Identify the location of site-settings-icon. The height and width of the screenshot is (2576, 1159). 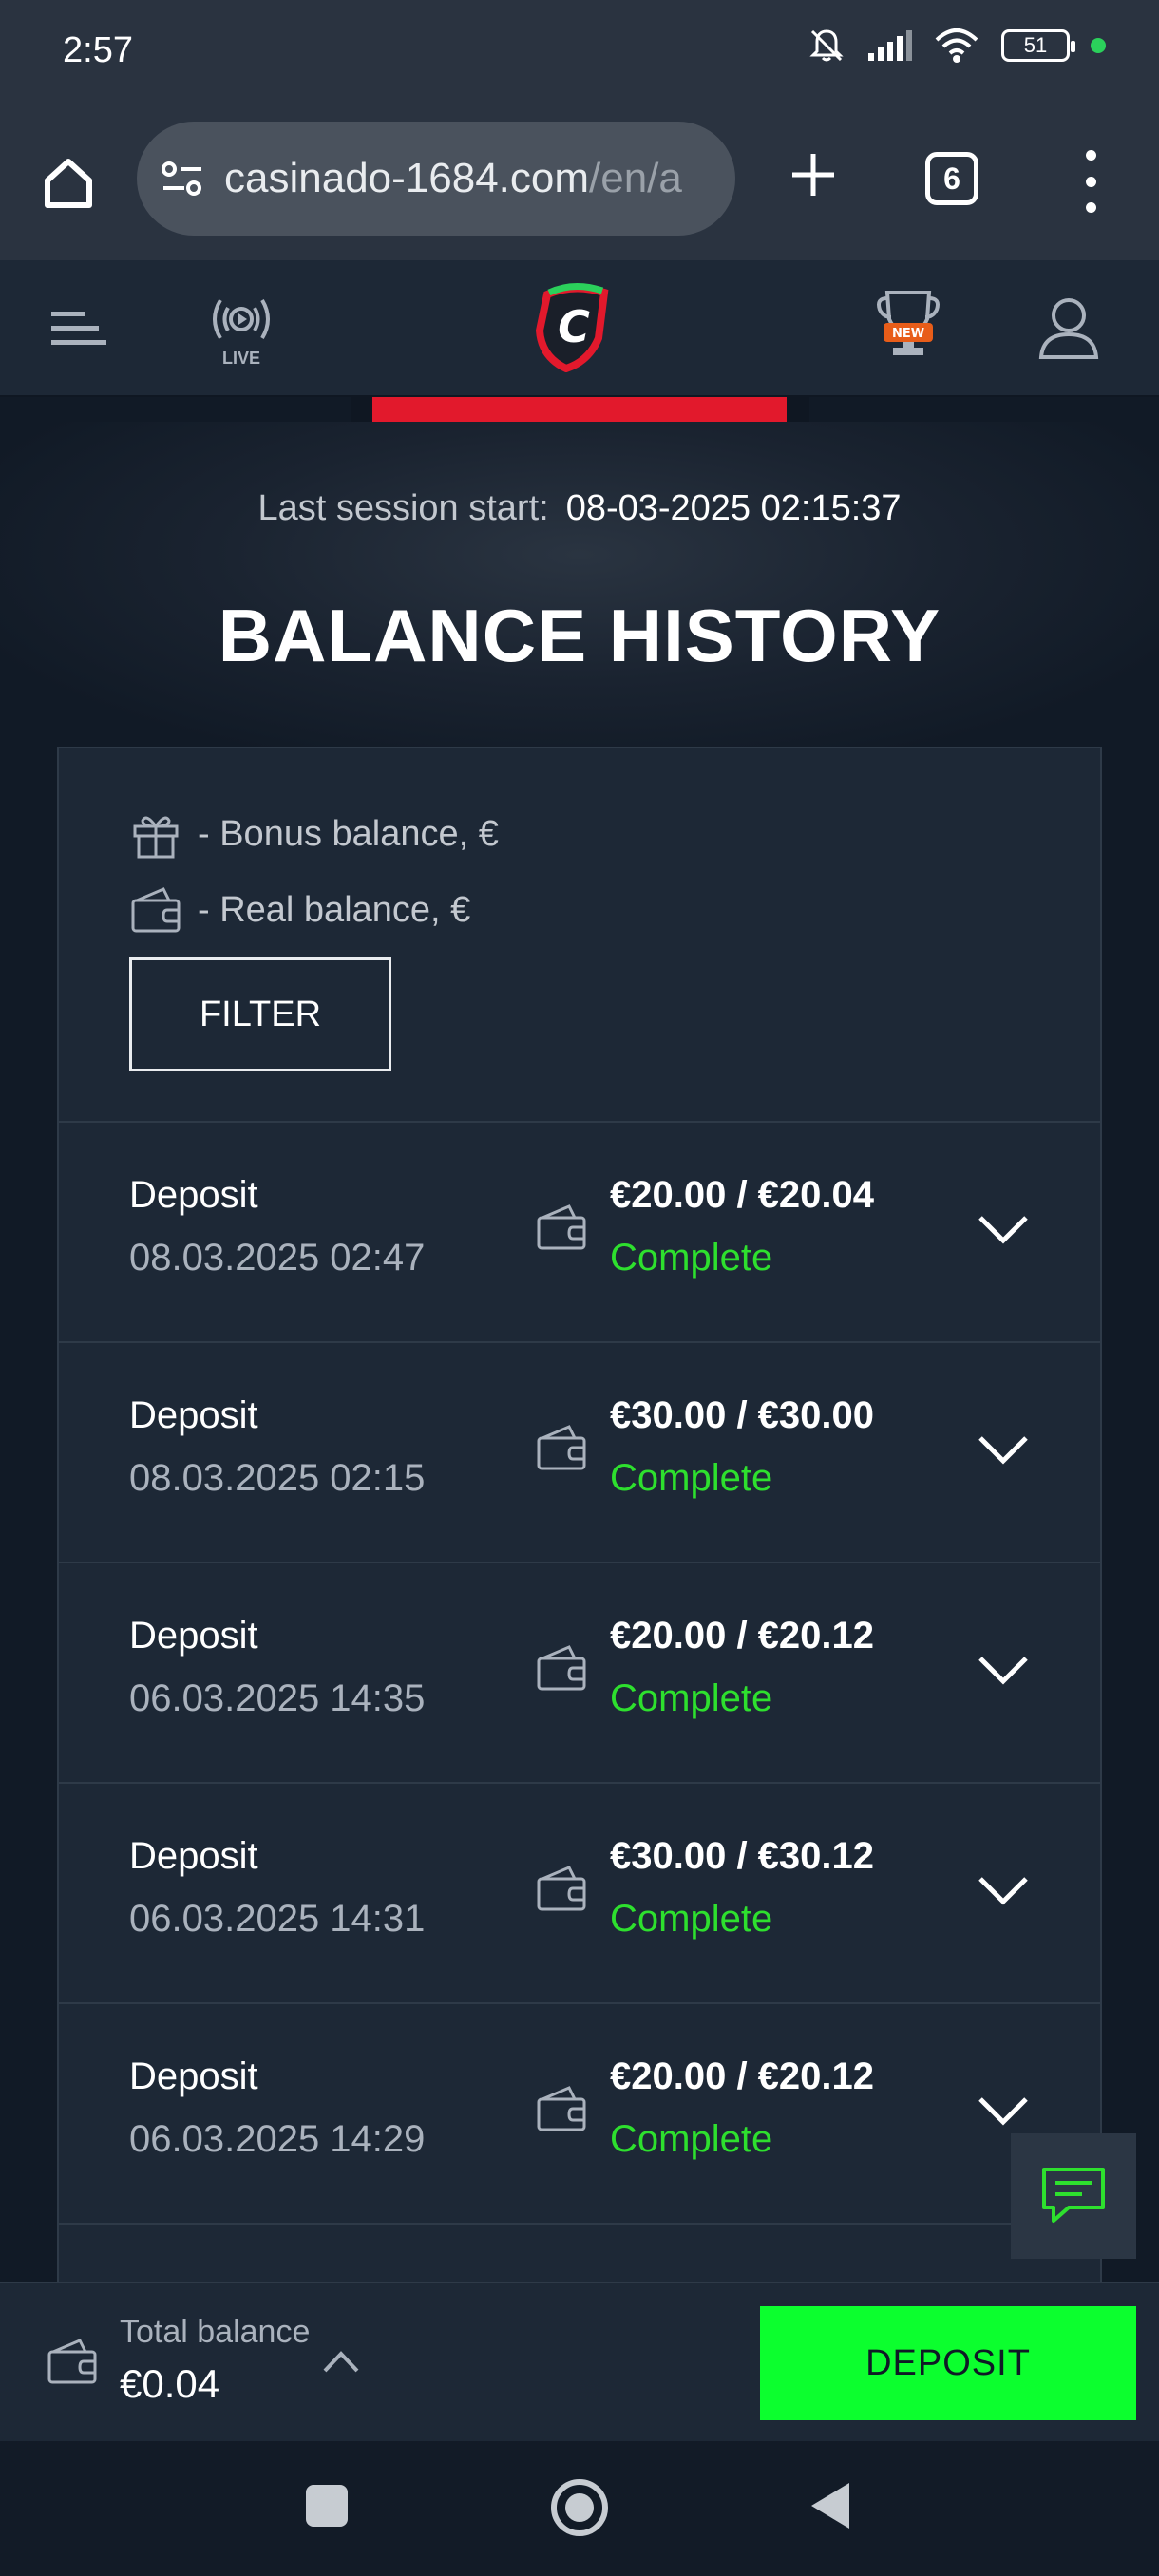
(182, 178).